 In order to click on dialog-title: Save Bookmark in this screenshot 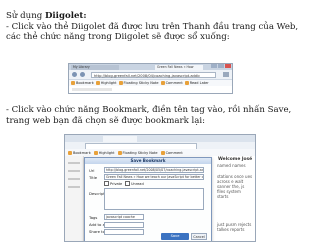, I will do `click(148, 161)`.